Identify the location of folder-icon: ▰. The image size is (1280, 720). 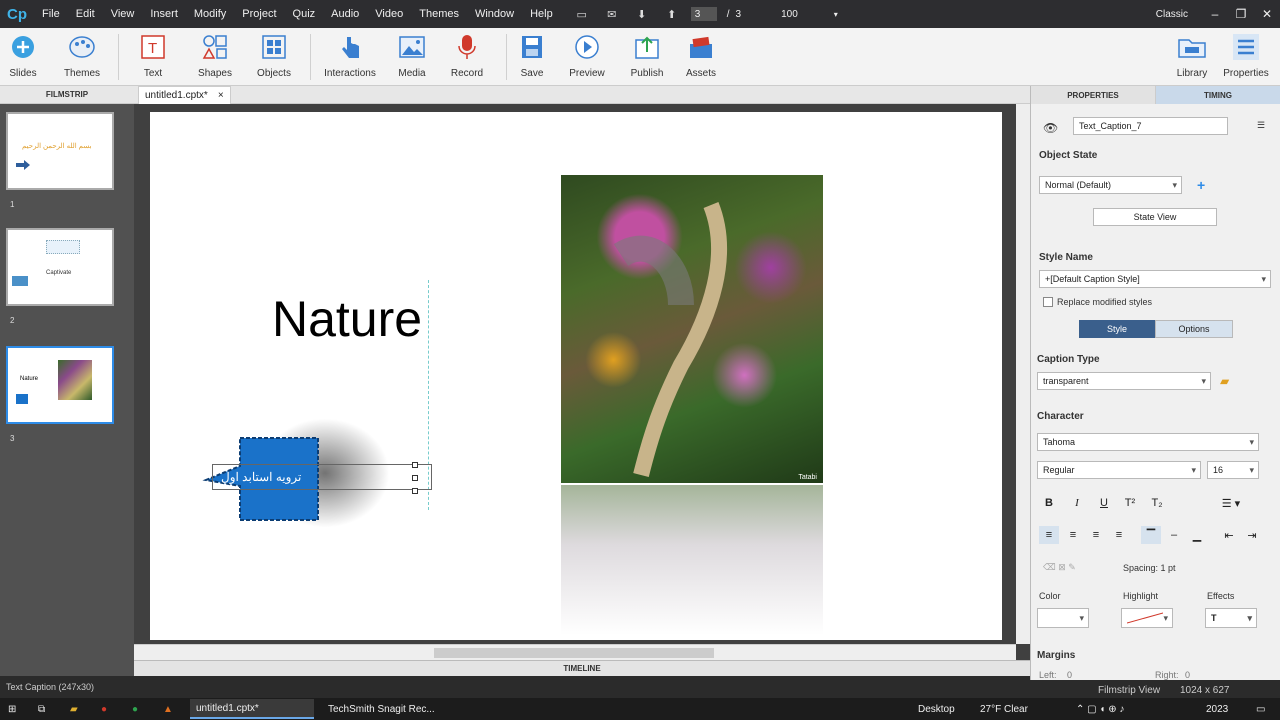
(1224, 381).